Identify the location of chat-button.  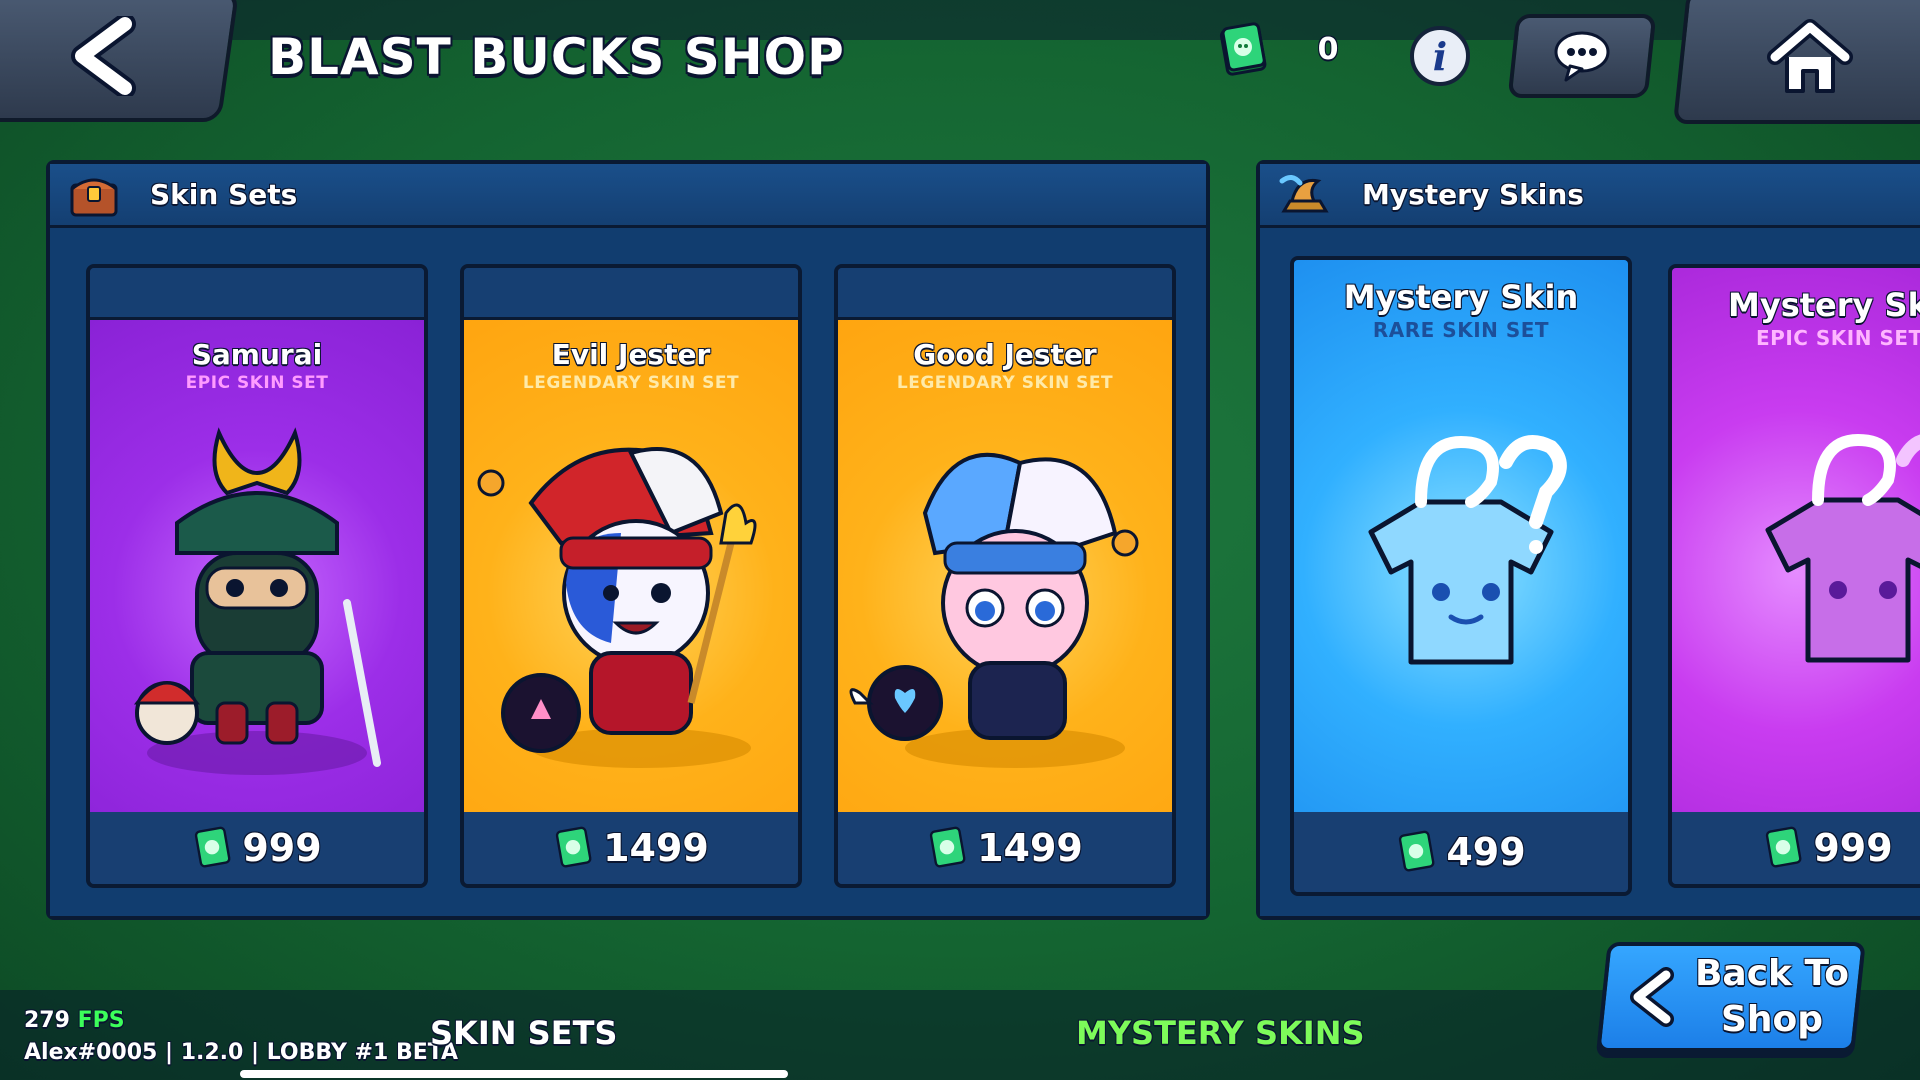
(1582, 56).